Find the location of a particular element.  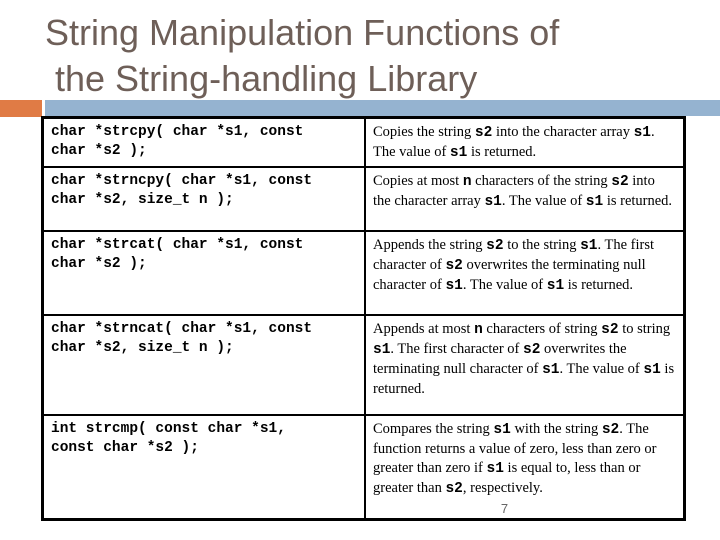

prototype-line: const char *s2 ); is located at coordinates (125, 447).